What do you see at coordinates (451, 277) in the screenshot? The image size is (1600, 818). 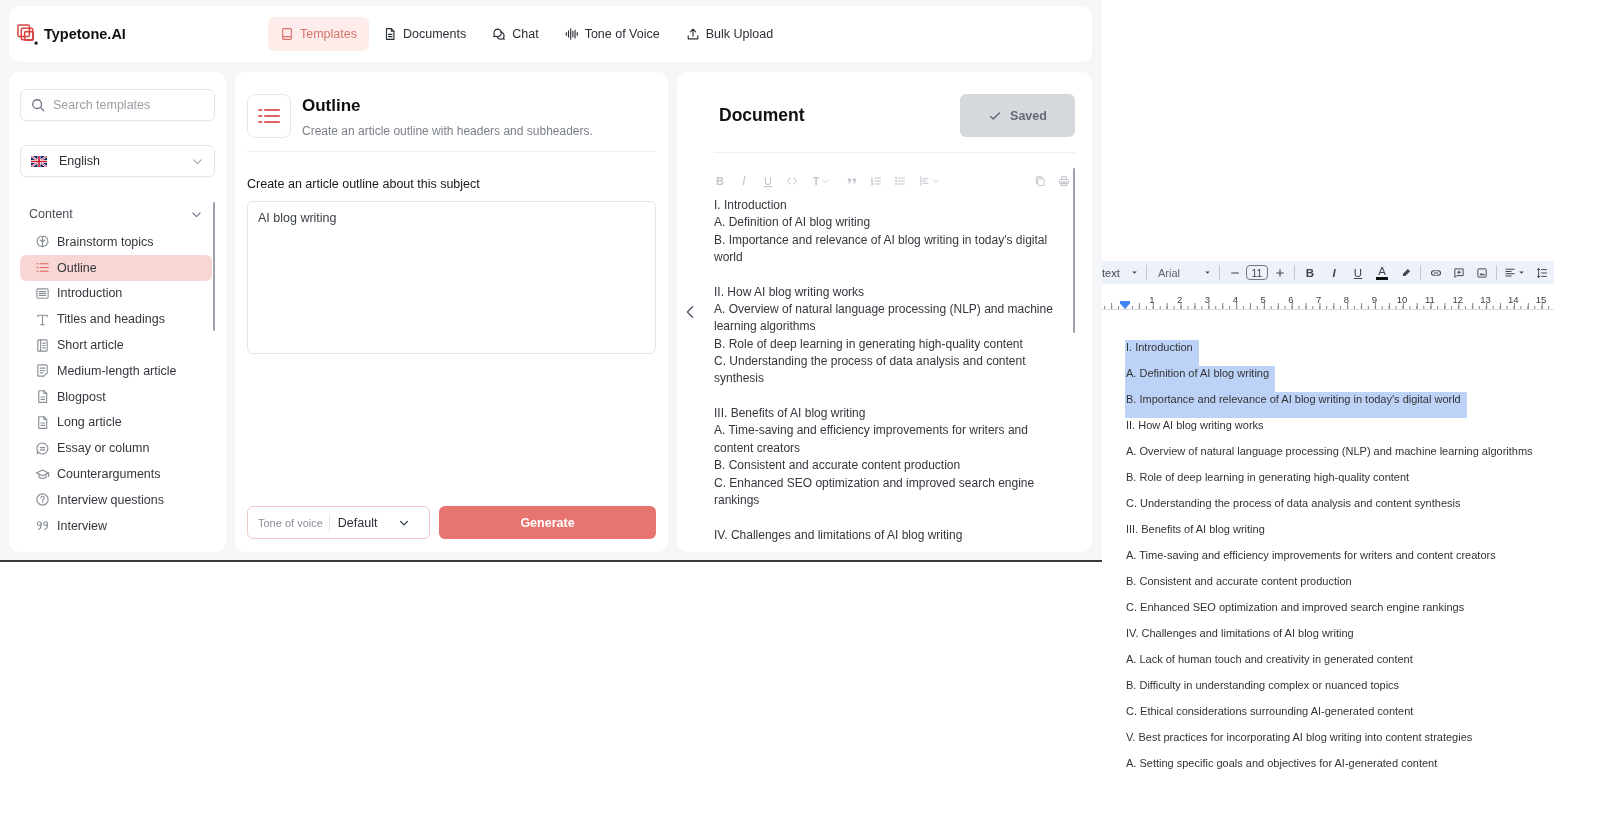 I see `prompt-field: AI blog writing` at bounding box center [451, 277].